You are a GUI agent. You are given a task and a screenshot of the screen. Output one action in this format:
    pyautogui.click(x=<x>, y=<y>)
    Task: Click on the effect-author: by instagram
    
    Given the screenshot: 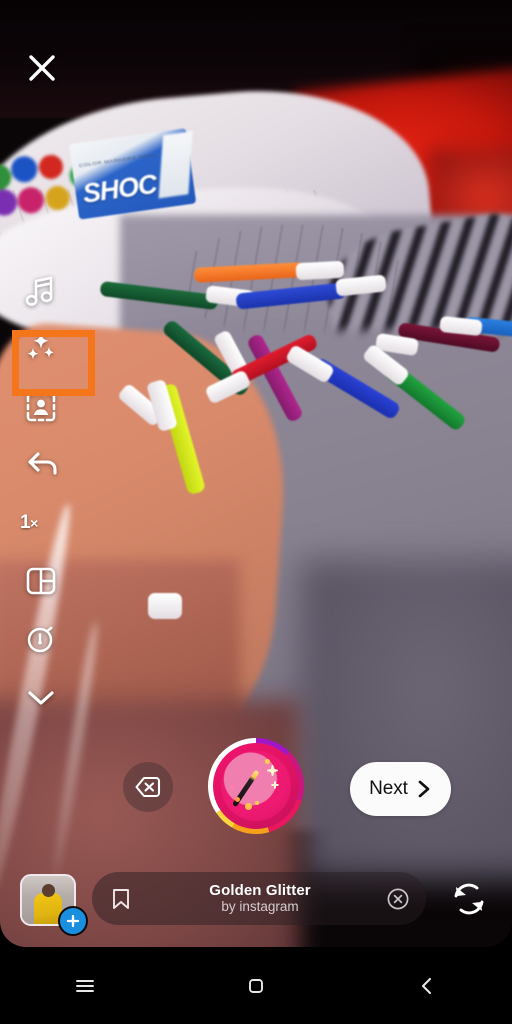 What is the action you would take?
    pyautogui.click(x=260, y=906)
    